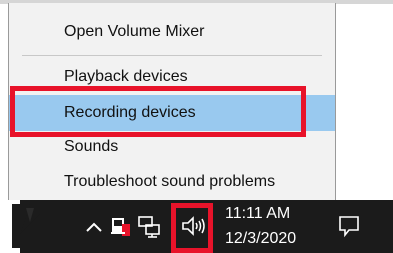 Image resolution: width=393 pixels, height=253 pixels. I want to click on menu-item-troubleshoot: Troubleshoot sound problems, so click(172, 182).